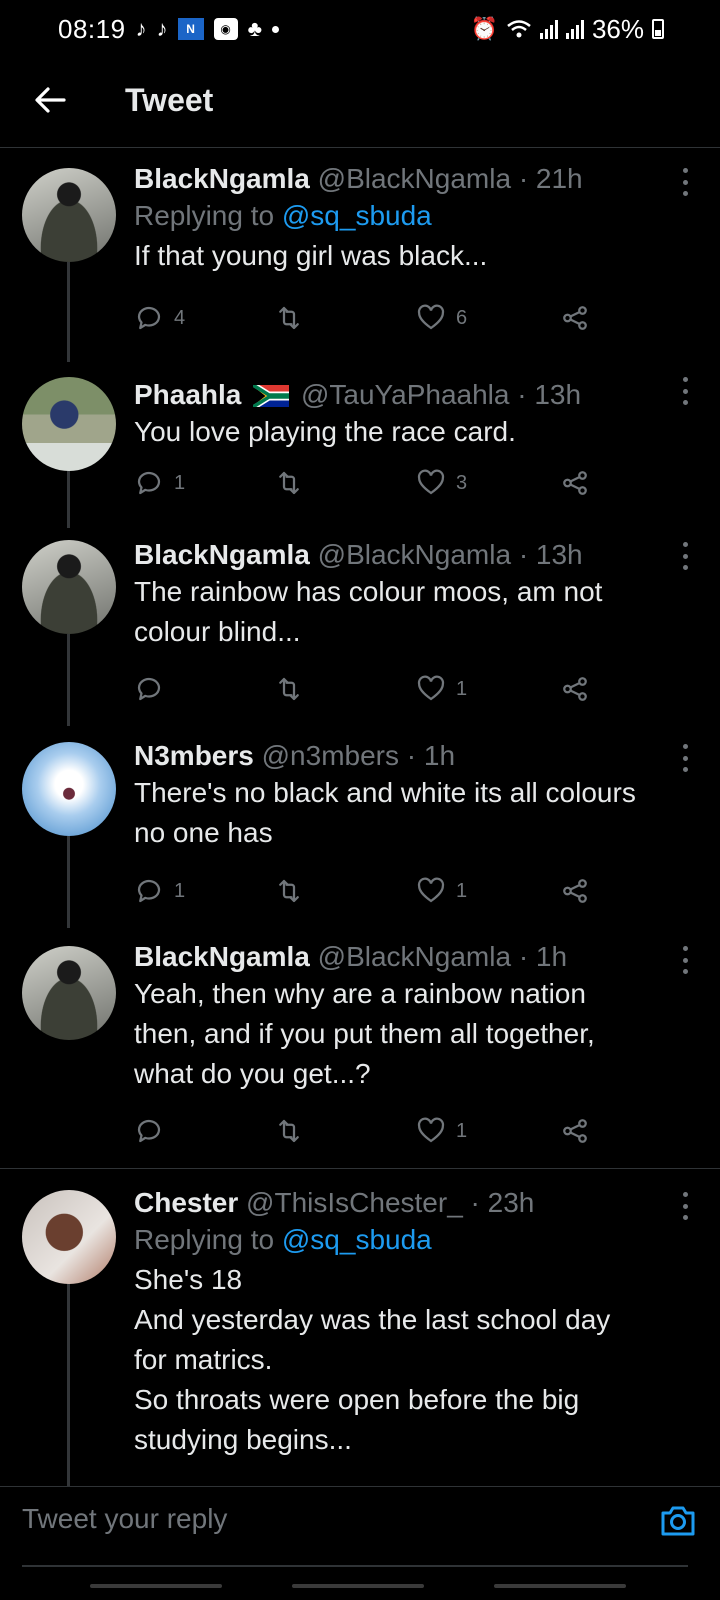 The width and height of the screenshot is (720, 1600). What do you see at coordinates (462, 482) in the screenshot?
I see `like-count: 3` at bounding box center [462, 482].